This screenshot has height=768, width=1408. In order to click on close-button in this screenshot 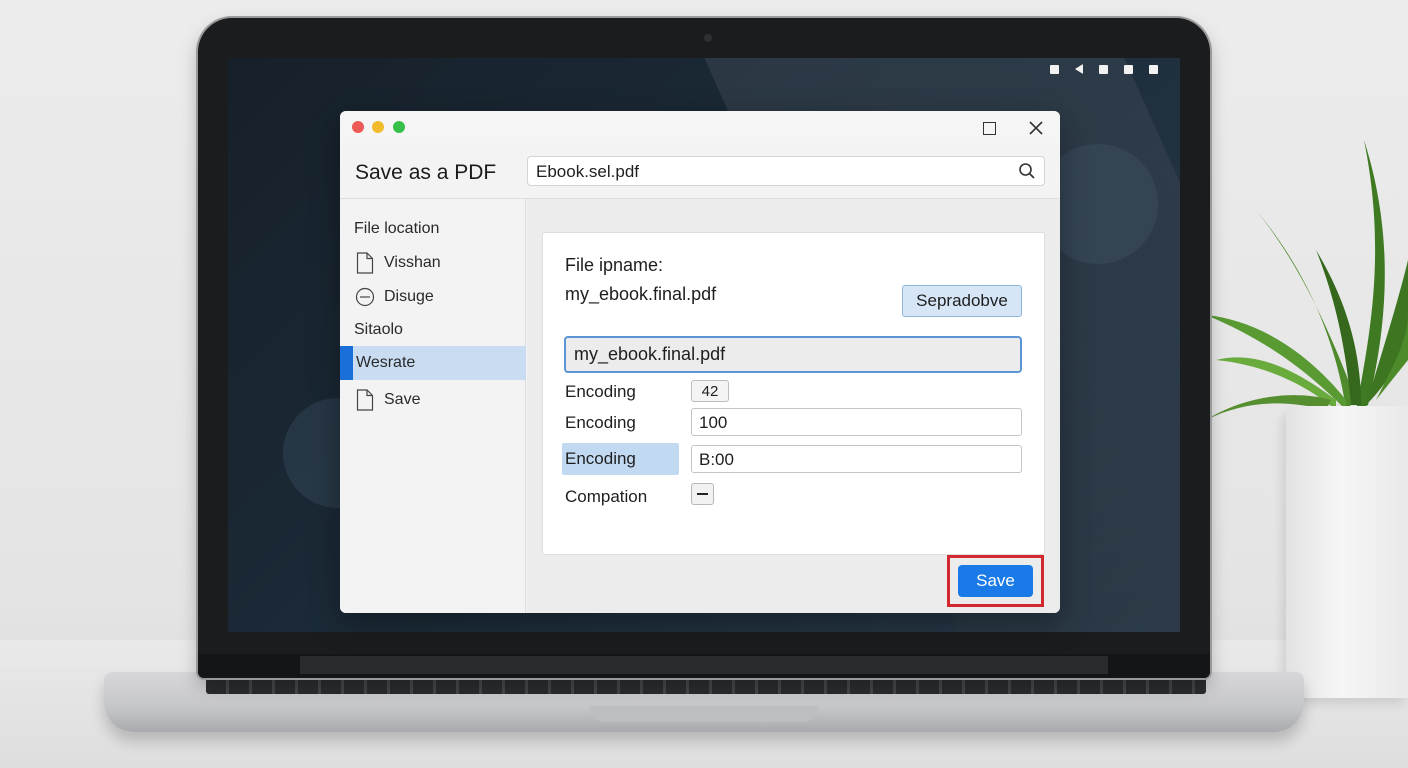, I will do `click(1036, 128)`.